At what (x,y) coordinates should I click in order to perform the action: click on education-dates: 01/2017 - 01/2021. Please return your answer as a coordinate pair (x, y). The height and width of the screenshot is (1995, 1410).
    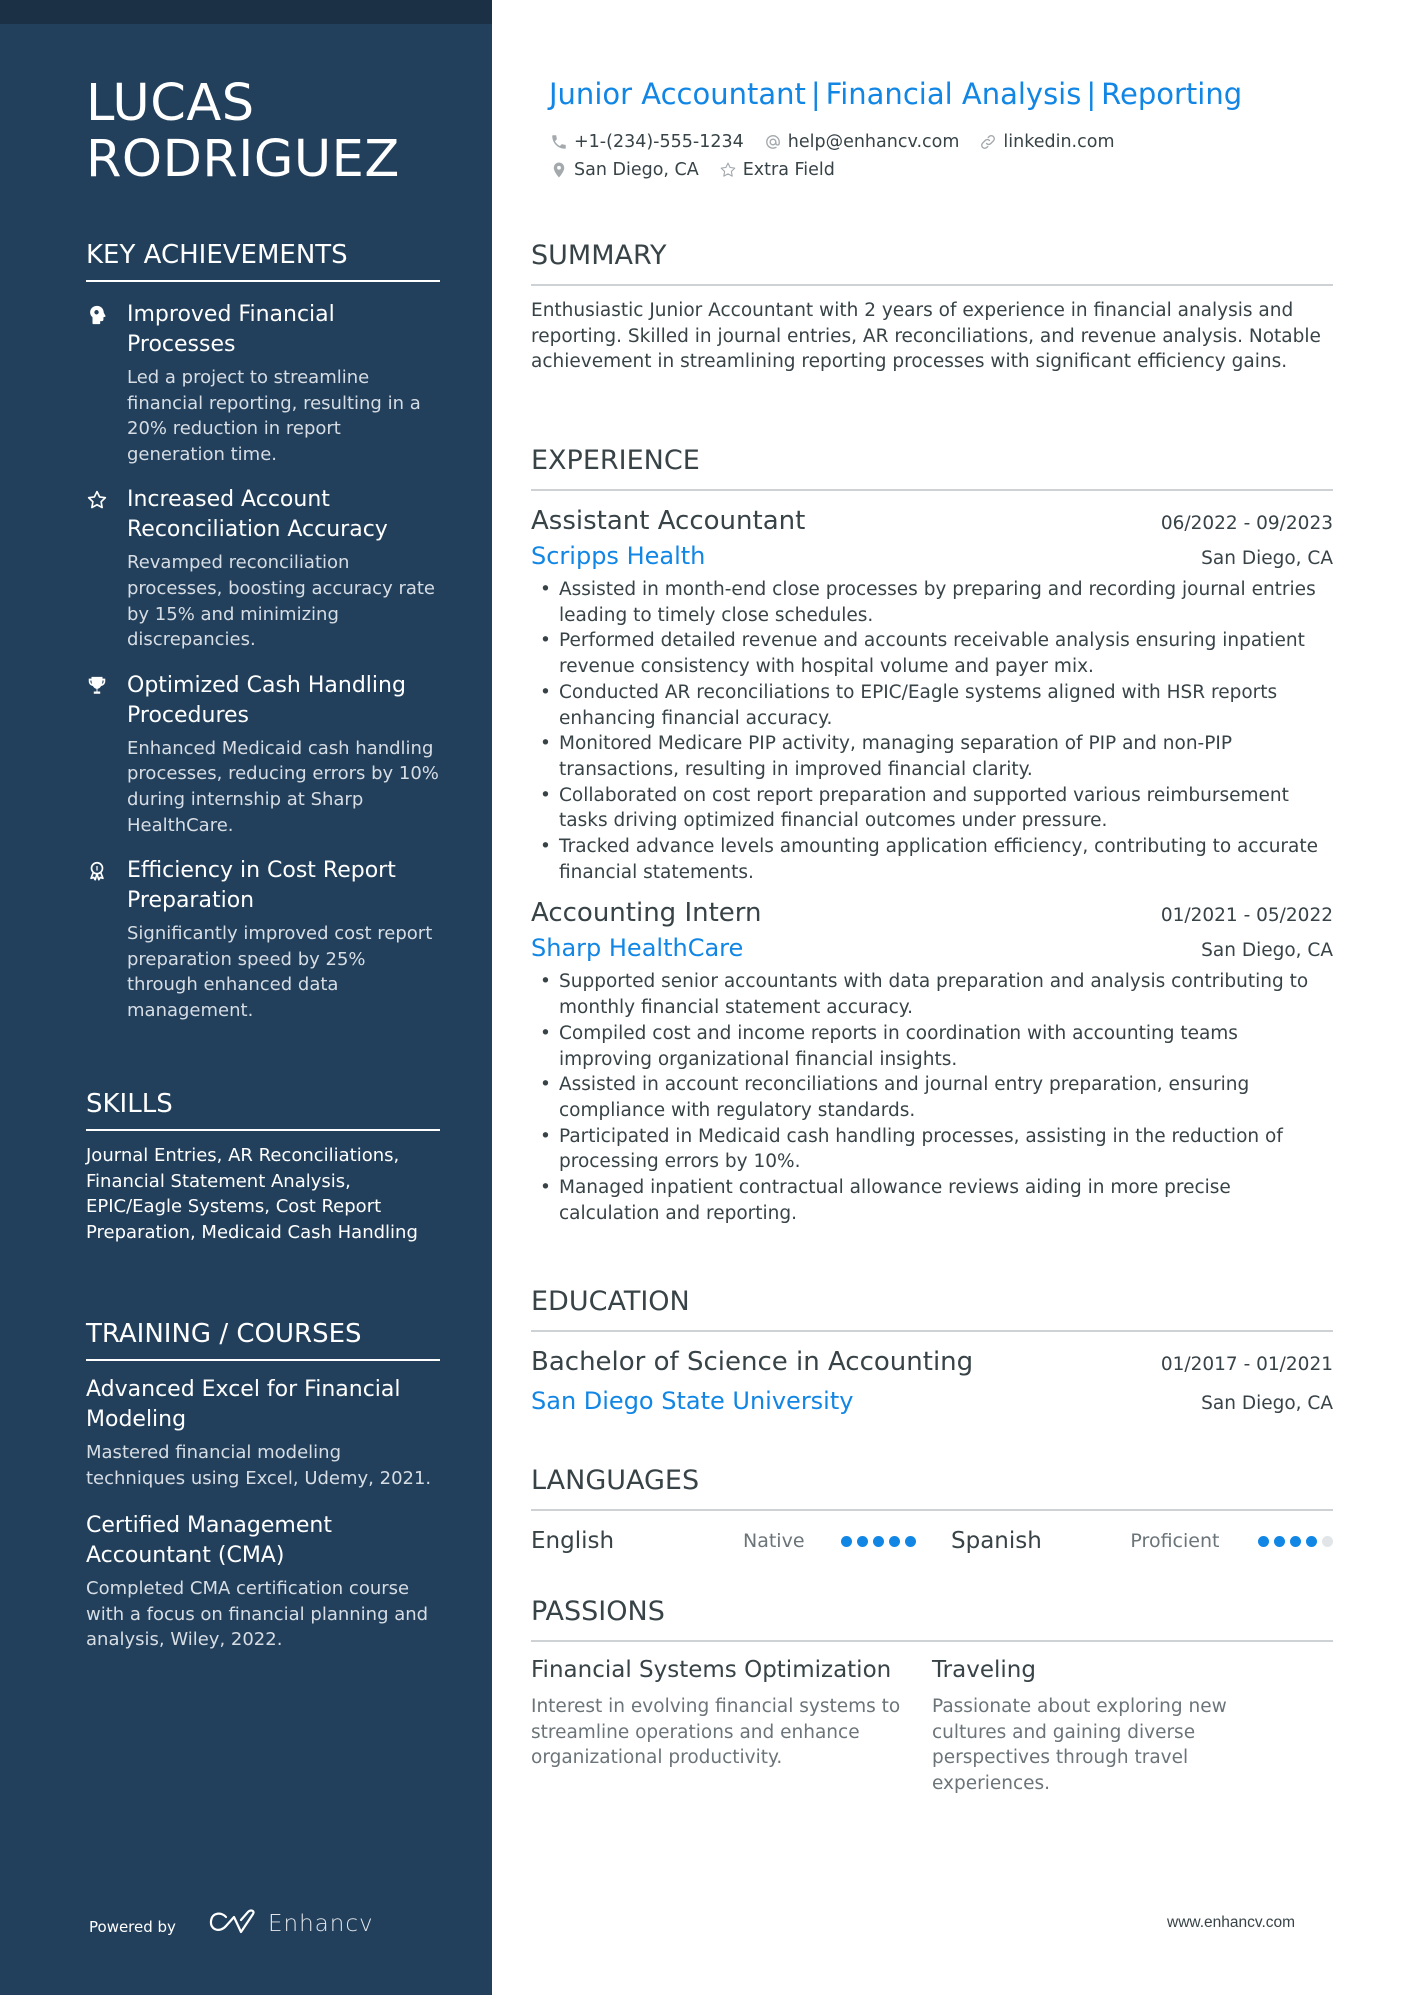
    Looking at the image, I should click on (1246, 1364).